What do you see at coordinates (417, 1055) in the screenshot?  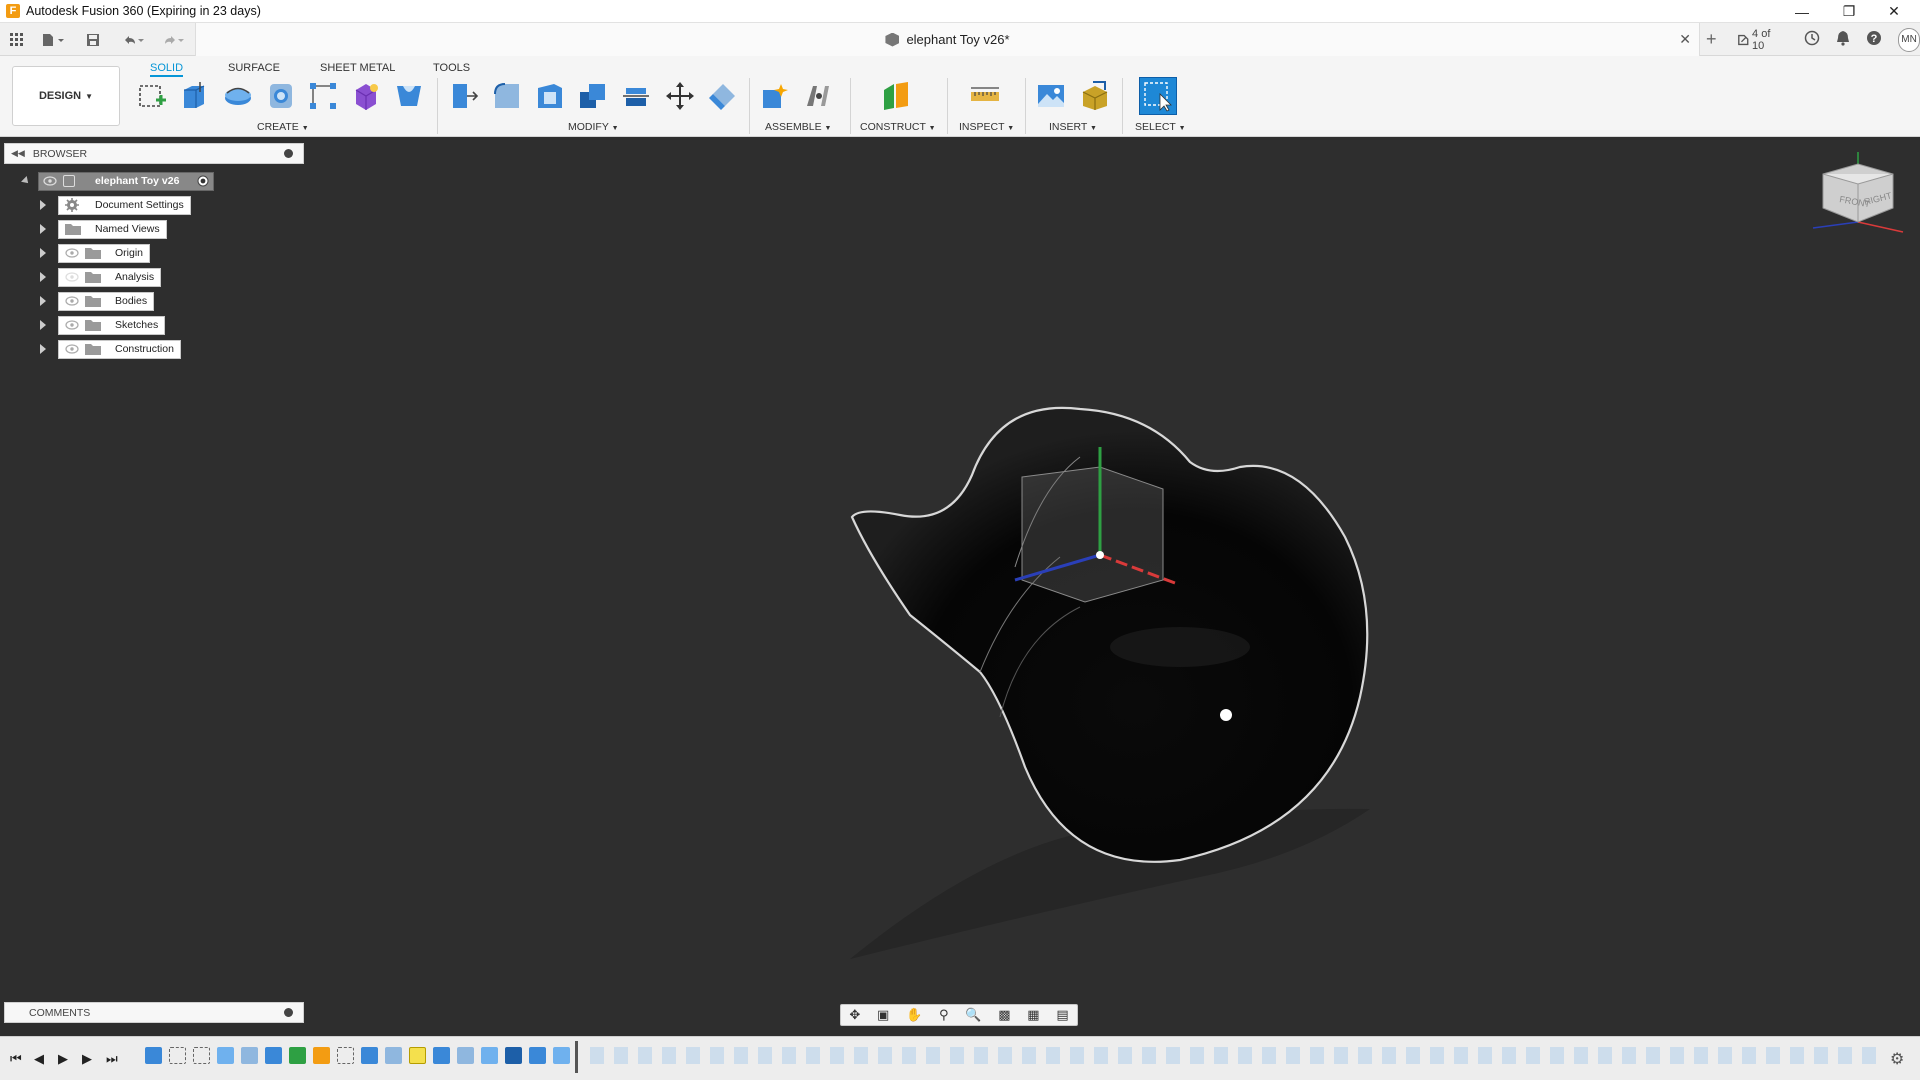 I see `timeline-selected-feature` at bounding box center [417, 1055].